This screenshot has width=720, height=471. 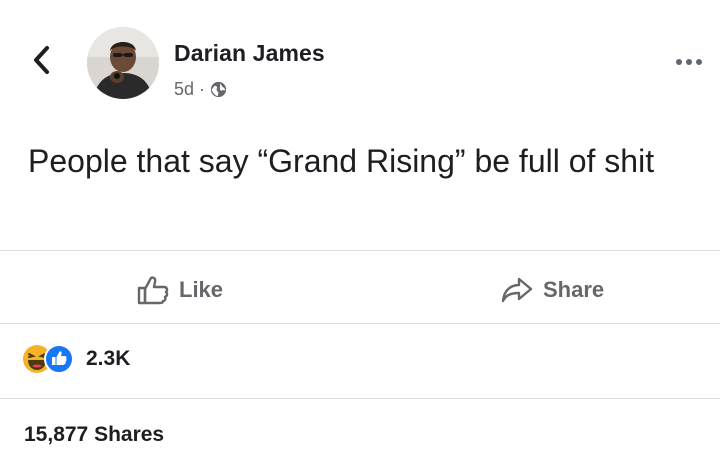 What do you see at coordinates (201, 289) in the screenshot?
I see `like-label: Like` at bounding box center [201, 289].